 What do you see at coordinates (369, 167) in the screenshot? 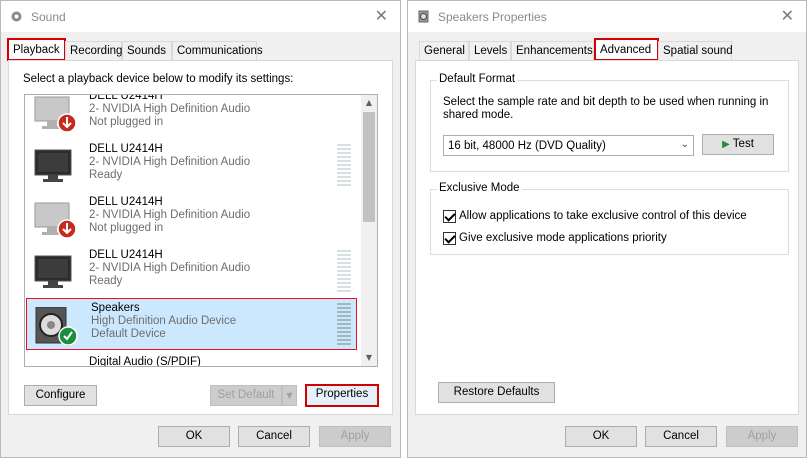
I see `scroll-thumb` at bounding box center [369, 167].